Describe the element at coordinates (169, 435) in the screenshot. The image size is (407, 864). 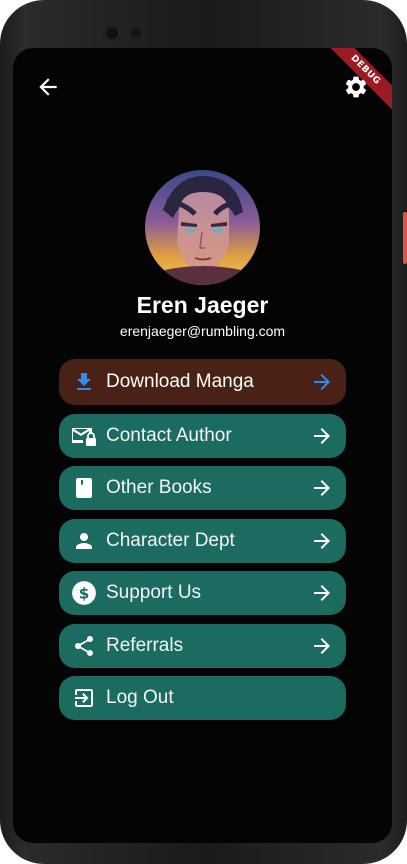
I see `menu-item-label: Contact Author` at that location.